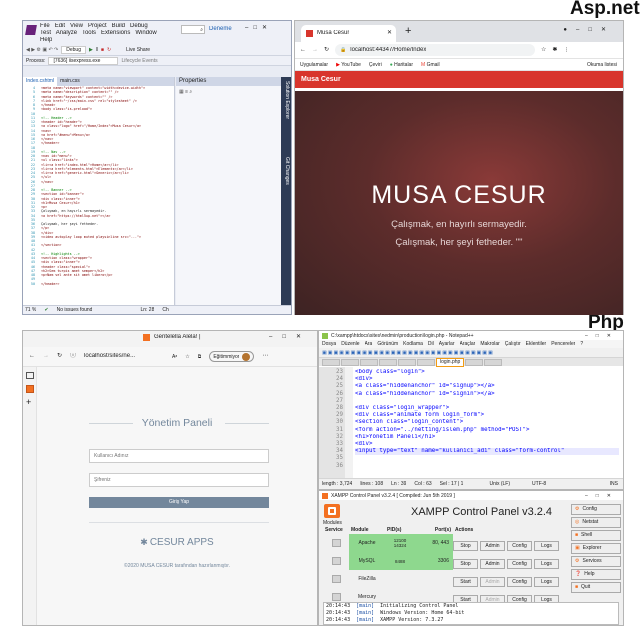 The width and height of the screenshot is (640, 640). I want to click on npp-window-controls: –□✕, so click(602, 336).